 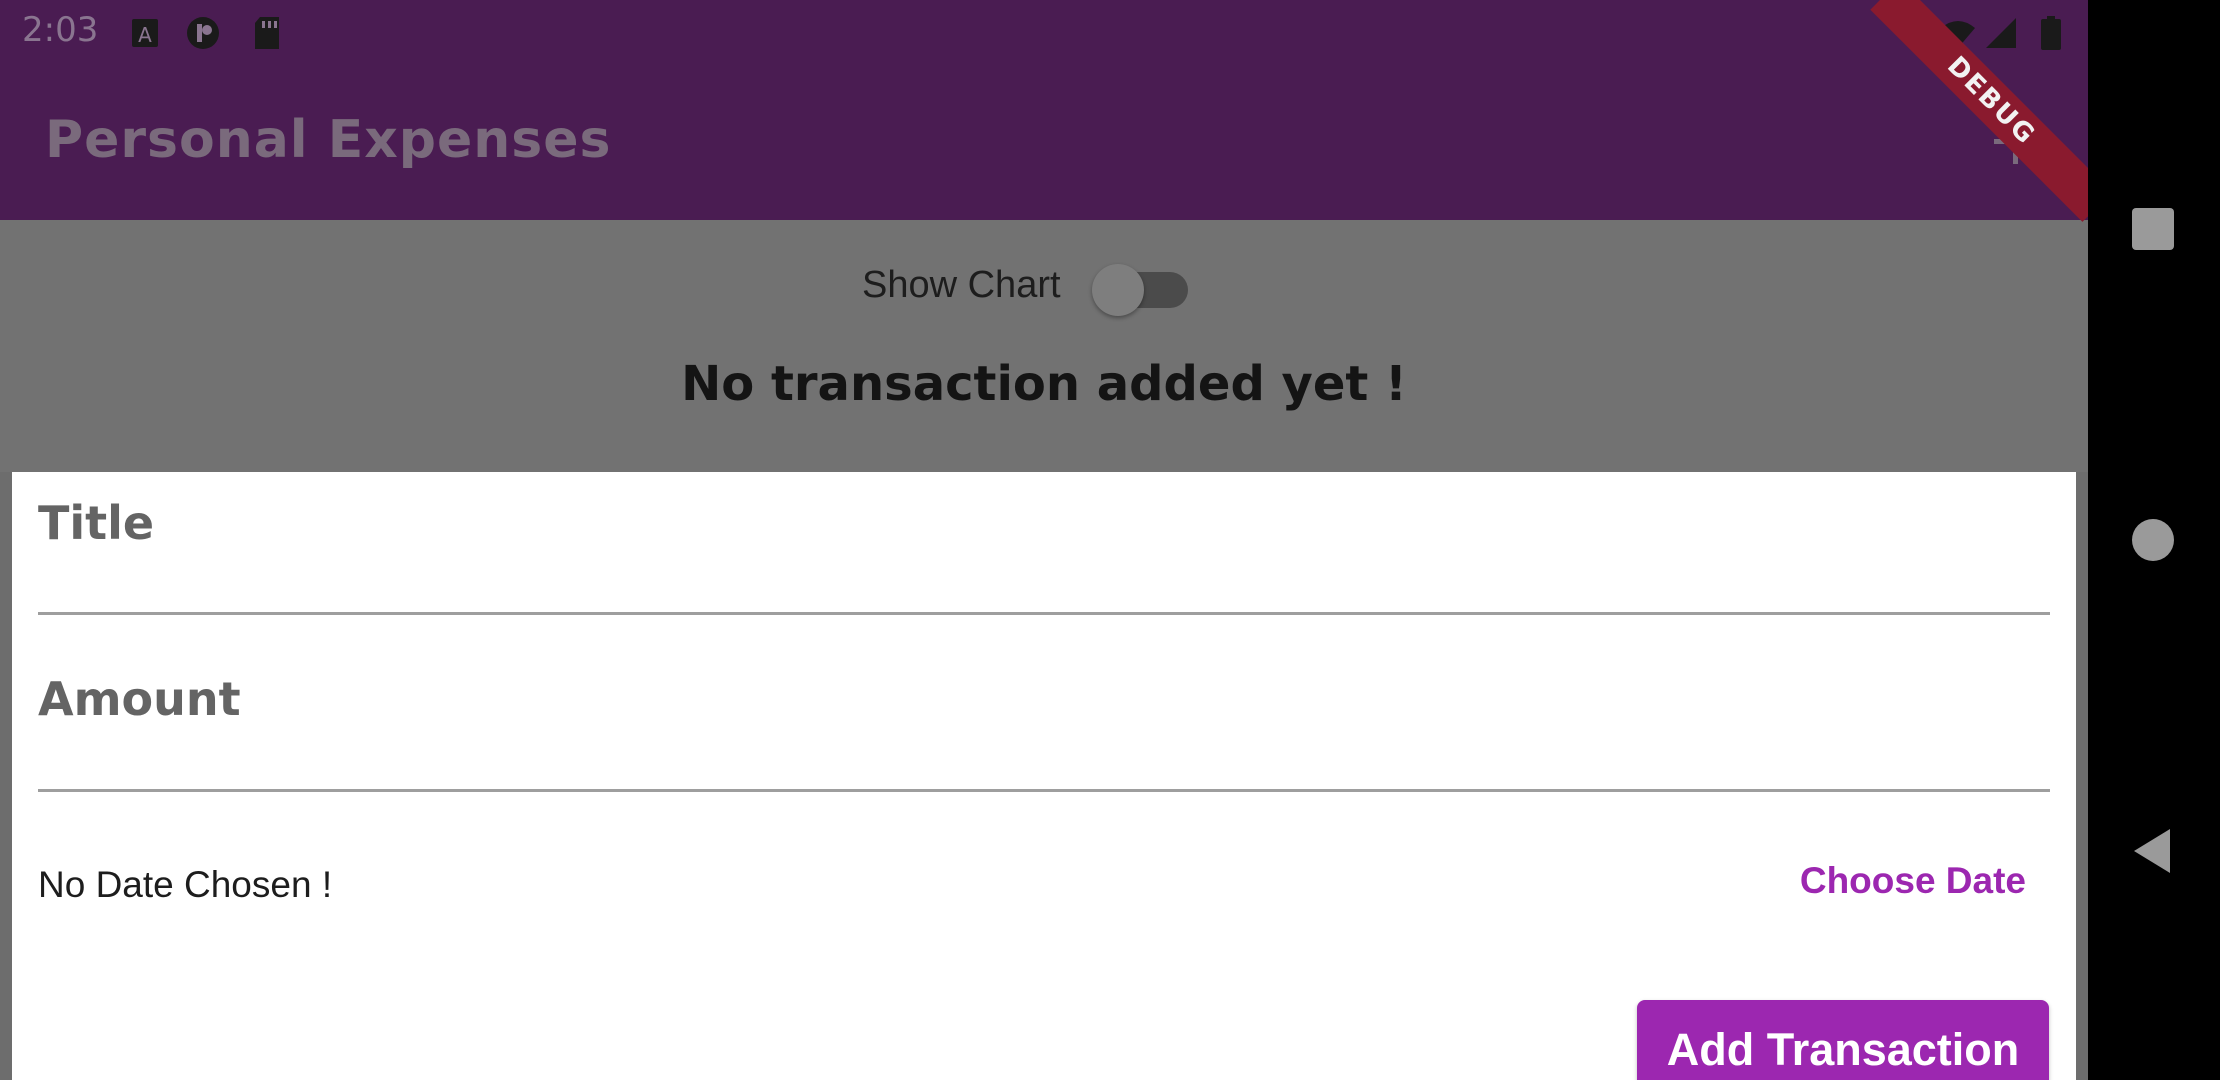 I want to click on show-chart-switch, so click(x=1142, y=290).